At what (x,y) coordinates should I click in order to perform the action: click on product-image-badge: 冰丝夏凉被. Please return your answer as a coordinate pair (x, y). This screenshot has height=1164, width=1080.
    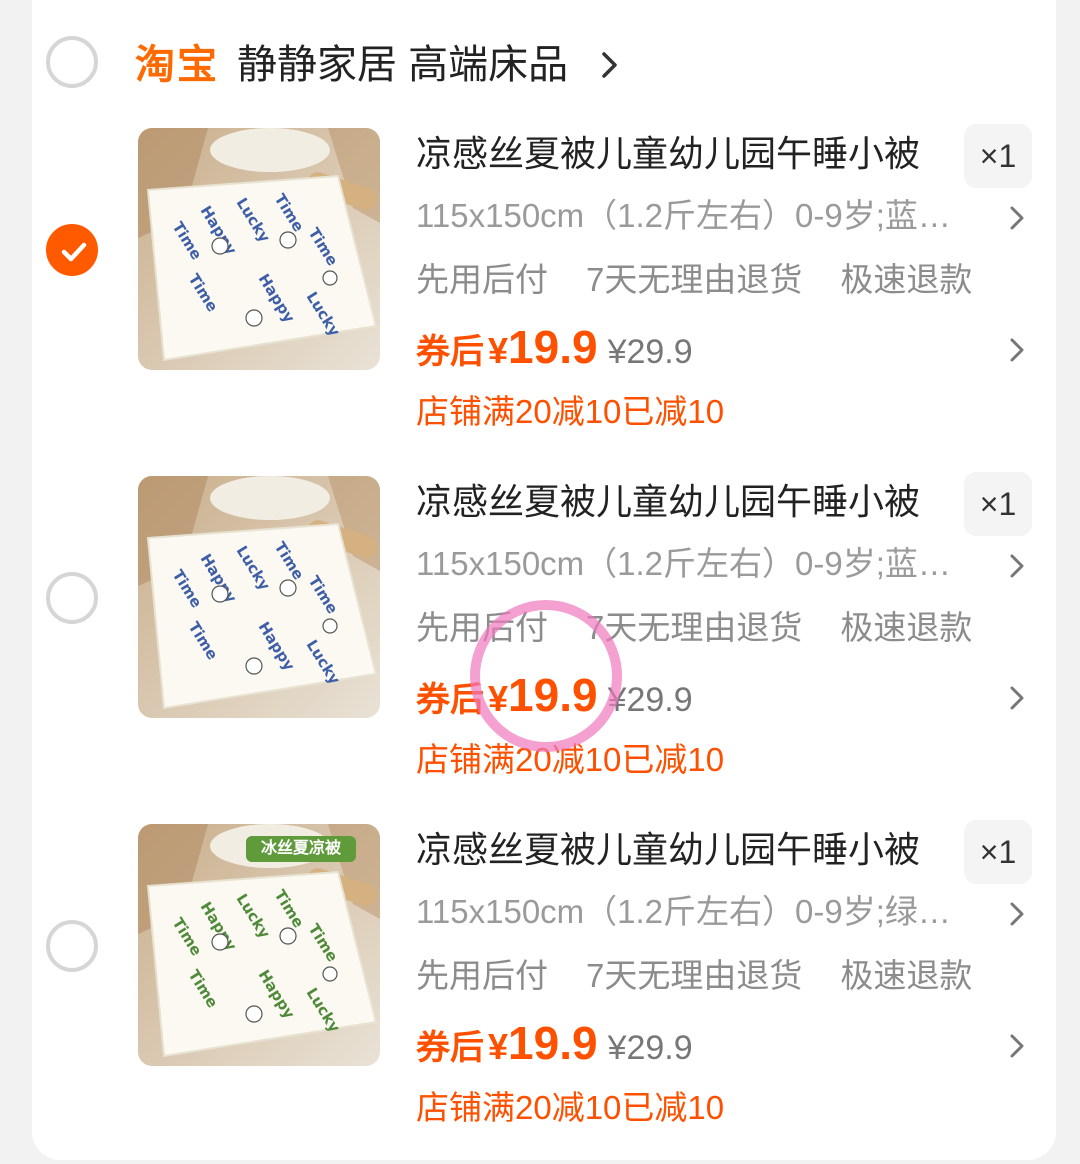
    Looking at the image, I should click on (300, 848).